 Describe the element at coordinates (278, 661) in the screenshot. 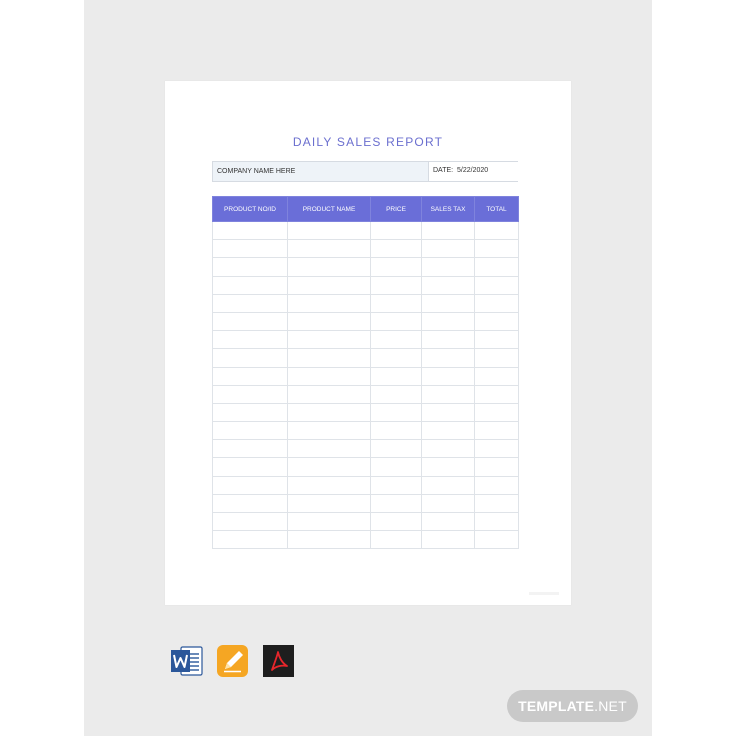

I see `pdf-icon` at that location.